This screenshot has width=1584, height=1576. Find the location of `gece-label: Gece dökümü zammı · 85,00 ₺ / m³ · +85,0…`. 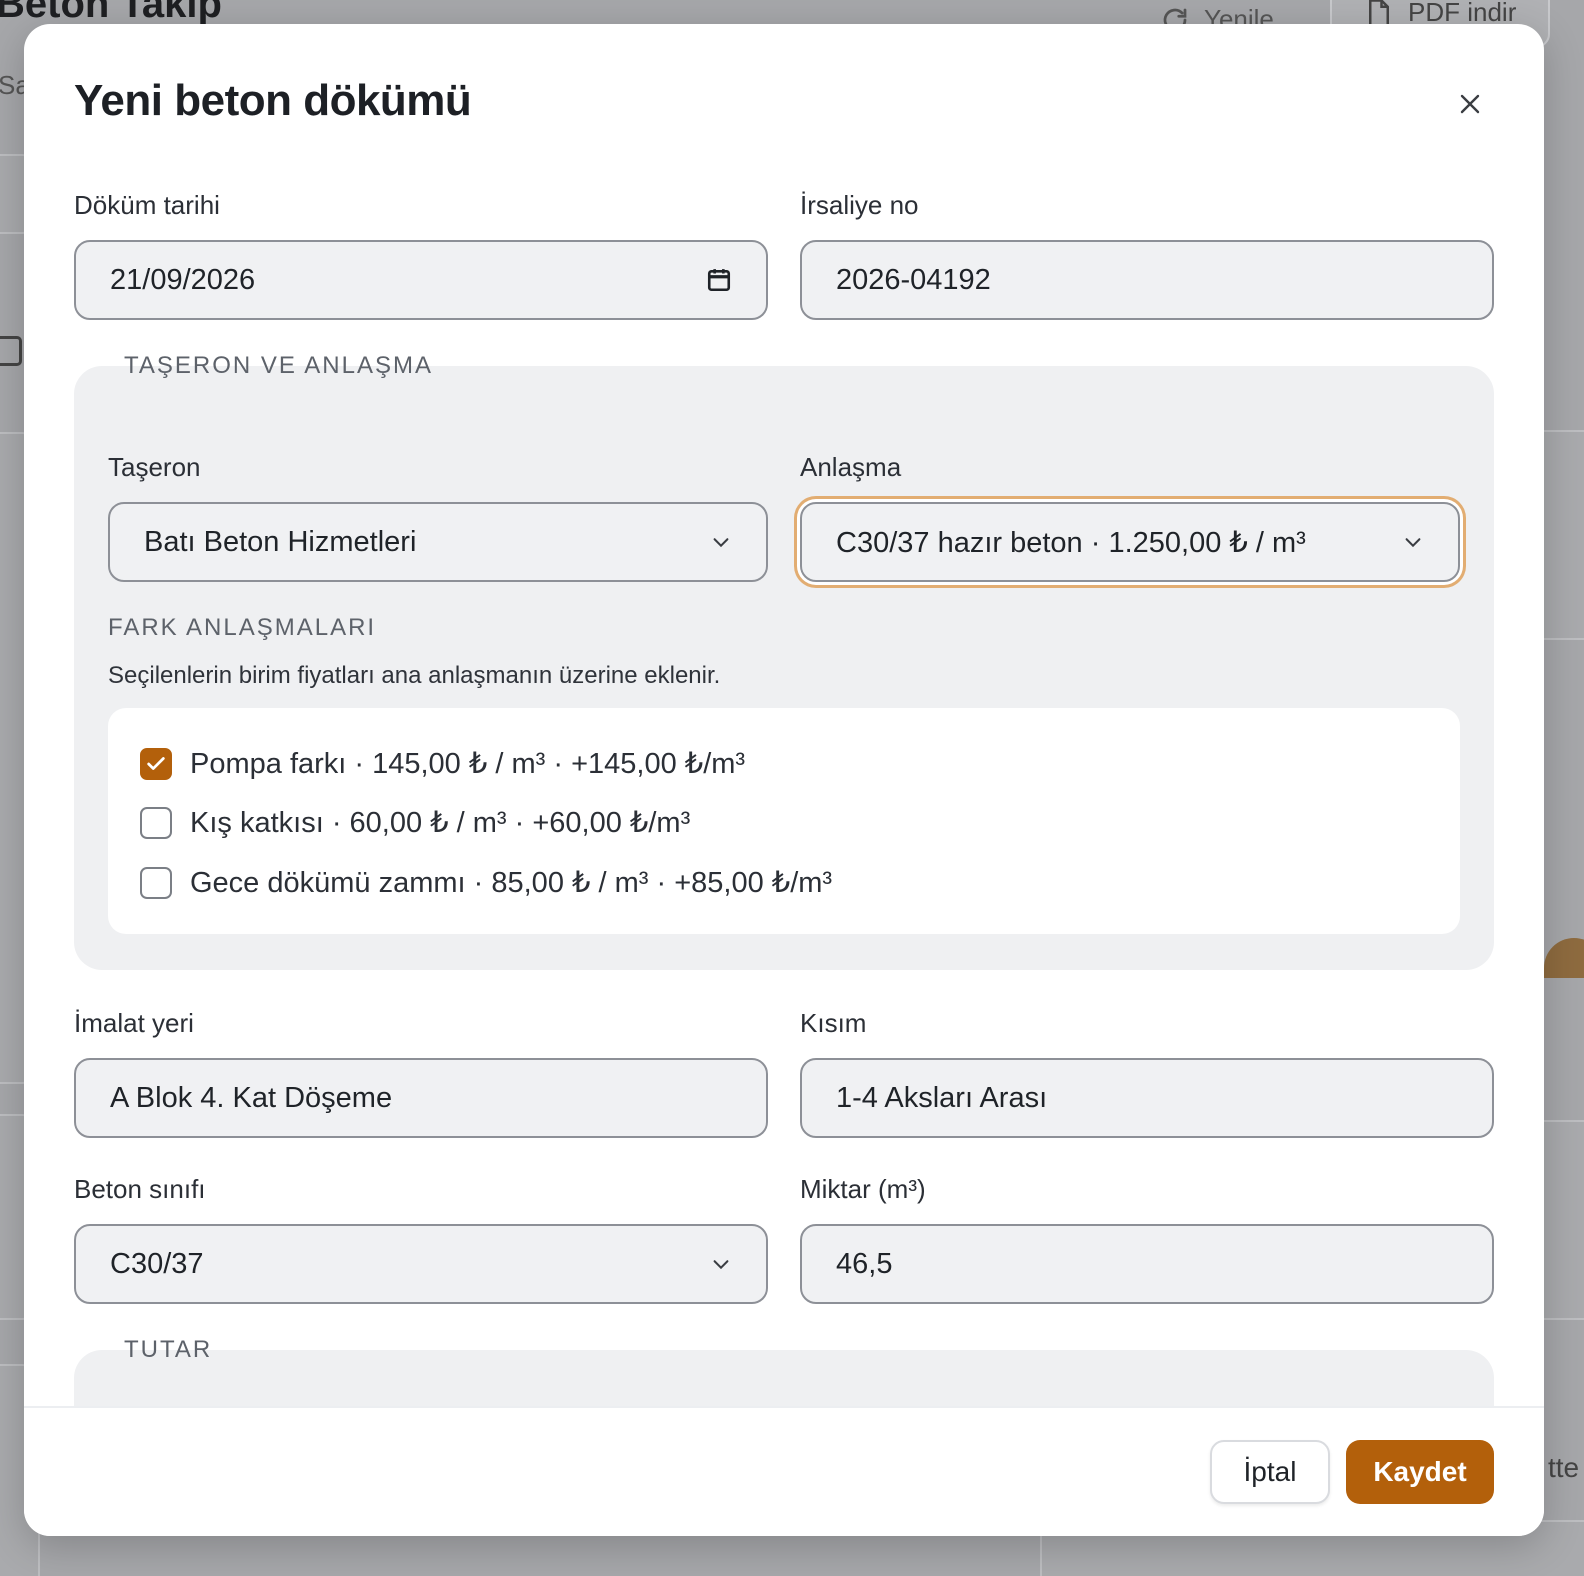

gece-label: Gece dökümü zammı · 85,00 ₺ / m³ · +85,0… is located at coordinates (511, 883).